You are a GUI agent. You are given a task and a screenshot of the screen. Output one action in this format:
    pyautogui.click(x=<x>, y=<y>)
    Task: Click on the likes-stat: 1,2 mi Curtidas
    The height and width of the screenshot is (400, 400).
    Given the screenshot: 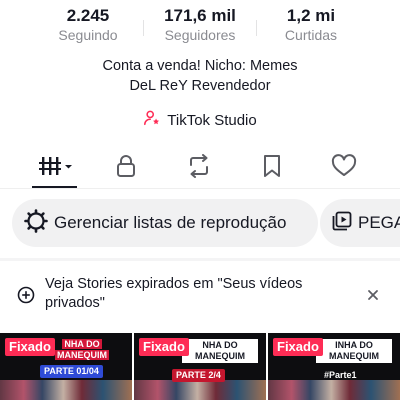 What is the action you would take?
    pyautogui.click(x=311, y=25)
    